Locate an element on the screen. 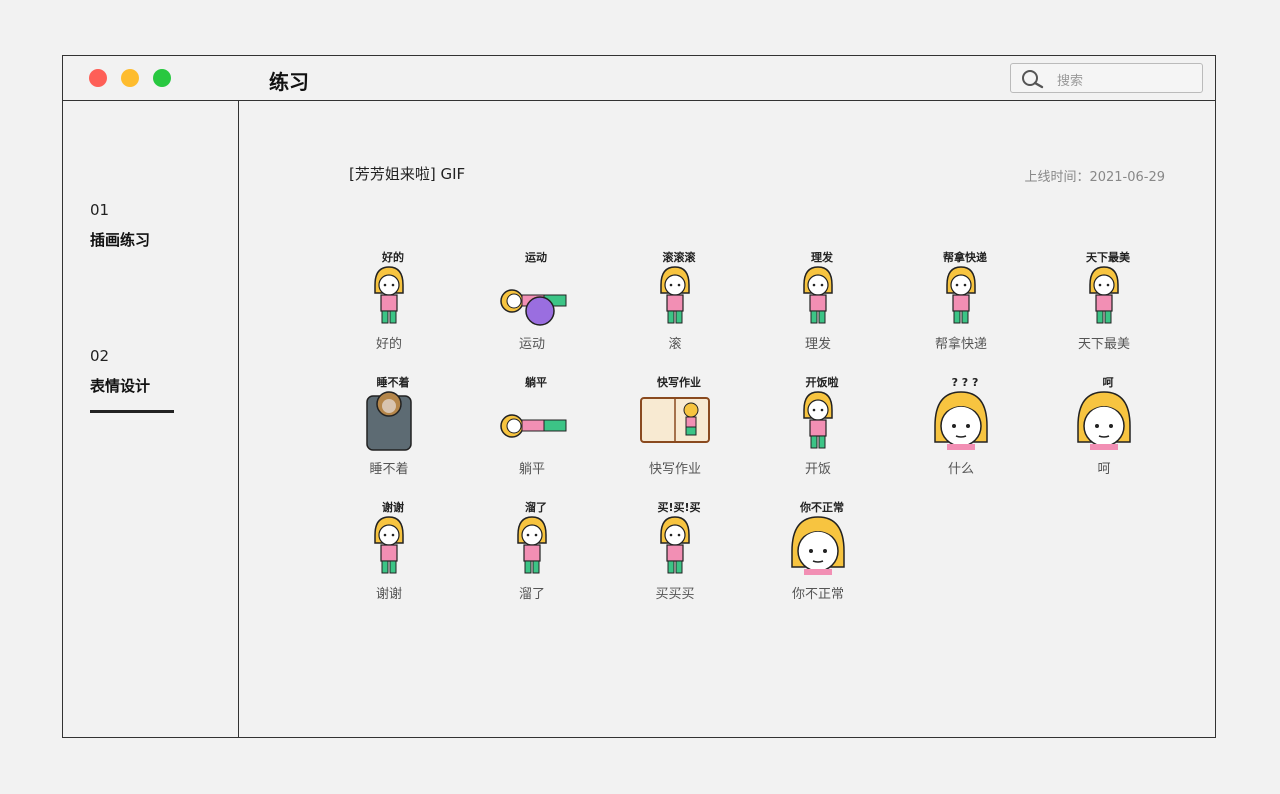 This screenshot has height=794, width=1280. sticker-caption: 你不正常 is located at coordinates (821, 507).